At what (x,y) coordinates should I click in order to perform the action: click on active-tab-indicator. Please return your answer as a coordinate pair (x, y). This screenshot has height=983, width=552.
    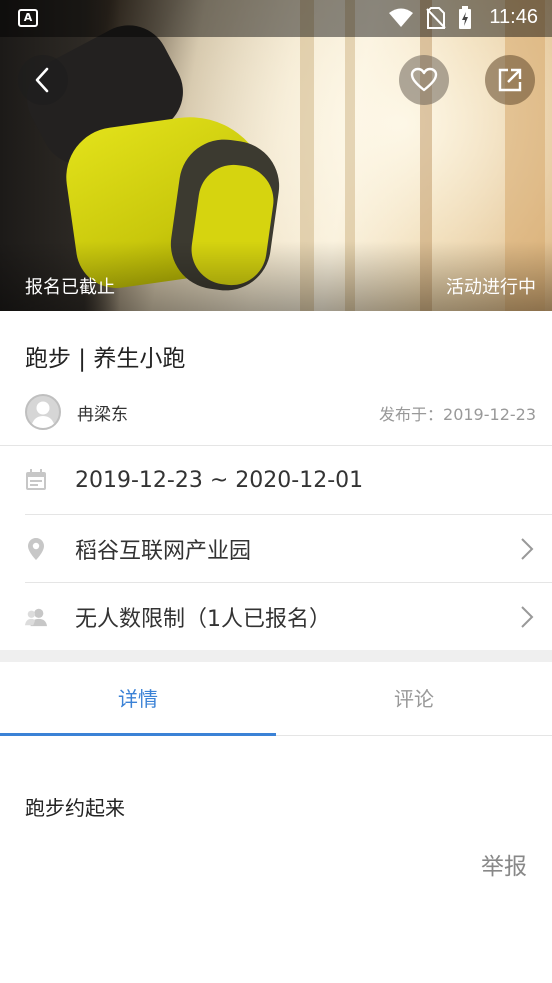
    Looking at the image, I should click on (138, 734).